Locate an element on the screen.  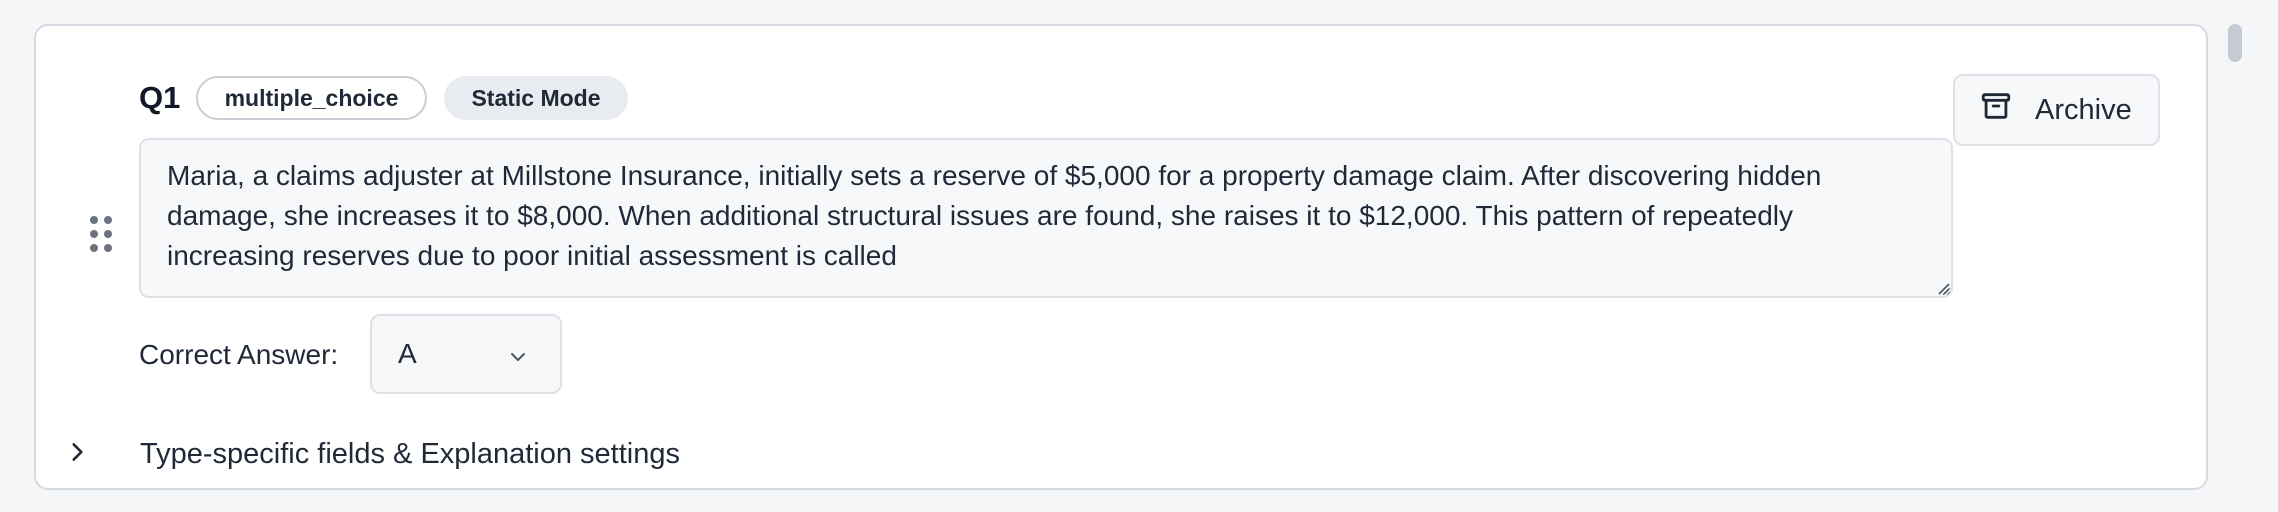
archive-button-label: Archive is located at coordinates (2083, 109).